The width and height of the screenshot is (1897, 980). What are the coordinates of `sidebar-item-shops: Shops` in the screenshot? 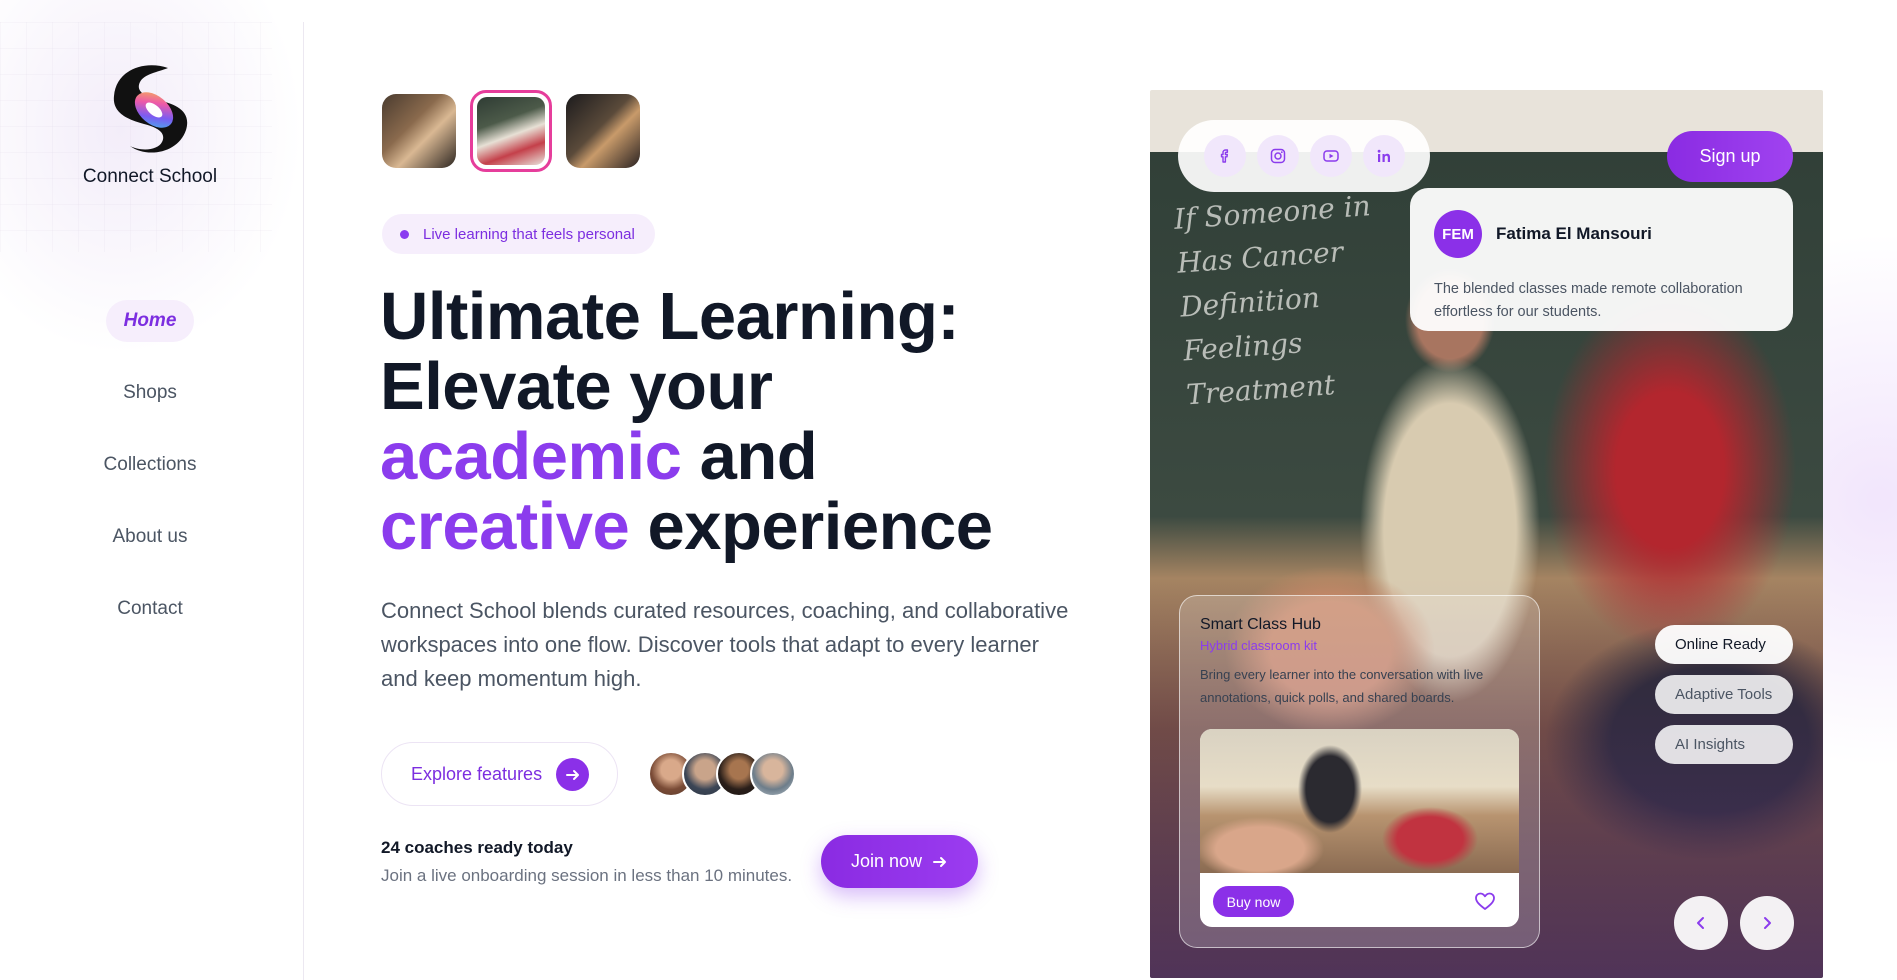 It's located at (150, 393).